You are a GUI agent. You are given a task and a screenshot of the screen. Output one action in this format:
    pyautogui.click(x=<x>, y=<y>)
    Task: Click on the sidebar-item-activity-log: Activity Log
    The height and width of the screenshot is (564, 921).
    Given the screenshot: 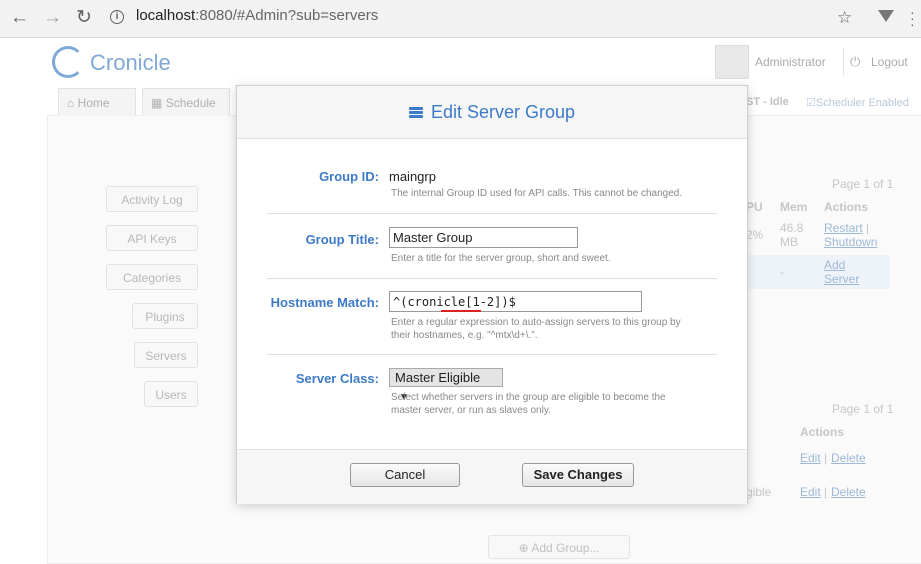 What is the action you would take?
    pyautogui.click(x=152, y=199)
    